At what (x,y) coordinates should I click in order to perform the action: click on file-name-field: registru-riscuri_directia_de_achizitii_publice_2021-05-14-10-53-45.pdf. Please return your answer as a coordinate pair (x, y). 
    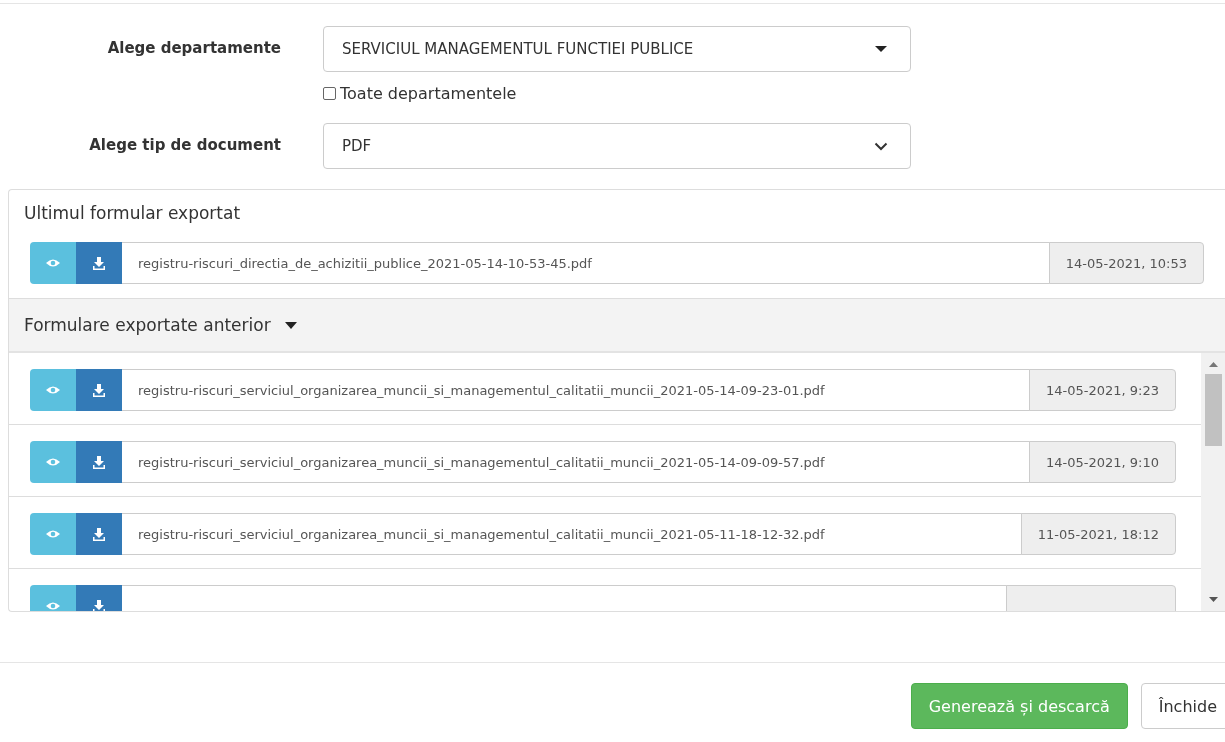
    Looking at the image, I should click on (586, 263).